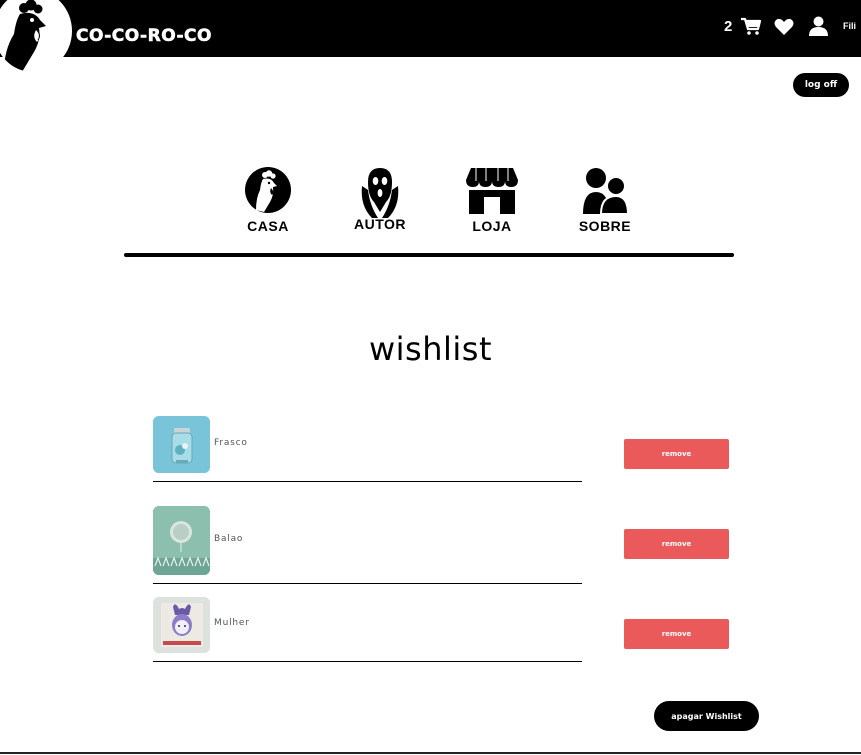 The height and width of the screenshot is (755, 861). I want to click on nav-label: CASA, so click(268, 226).